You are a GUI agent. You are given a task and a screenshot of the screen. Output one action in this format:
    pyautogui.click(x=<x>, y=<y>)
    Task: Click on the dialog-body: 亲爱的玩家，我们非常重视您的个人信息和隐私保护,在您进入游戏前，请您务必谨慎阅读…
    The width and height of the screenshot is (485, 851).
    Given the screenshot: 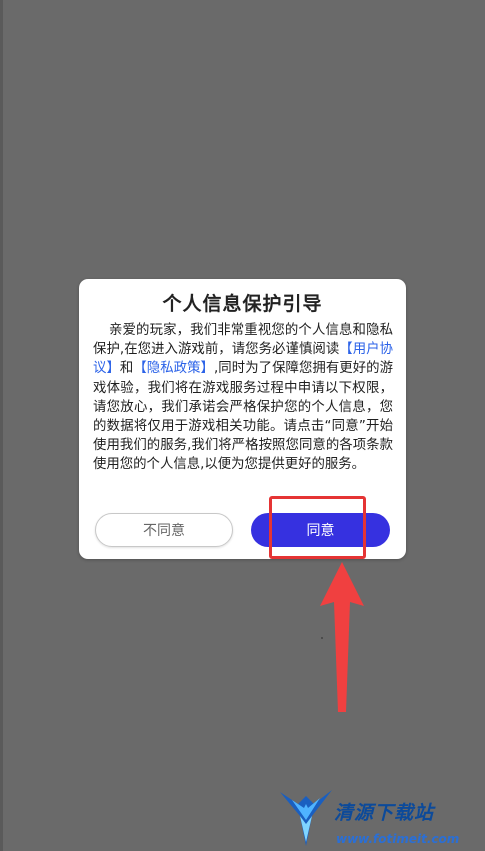 What is the action you would take?
    pyautogui.click(x=243, y=398)
    